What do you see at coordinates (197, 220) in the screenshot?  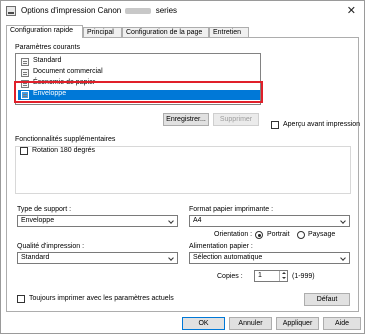 I see `paper-size-value: A4` at bounding box center [197, 220].